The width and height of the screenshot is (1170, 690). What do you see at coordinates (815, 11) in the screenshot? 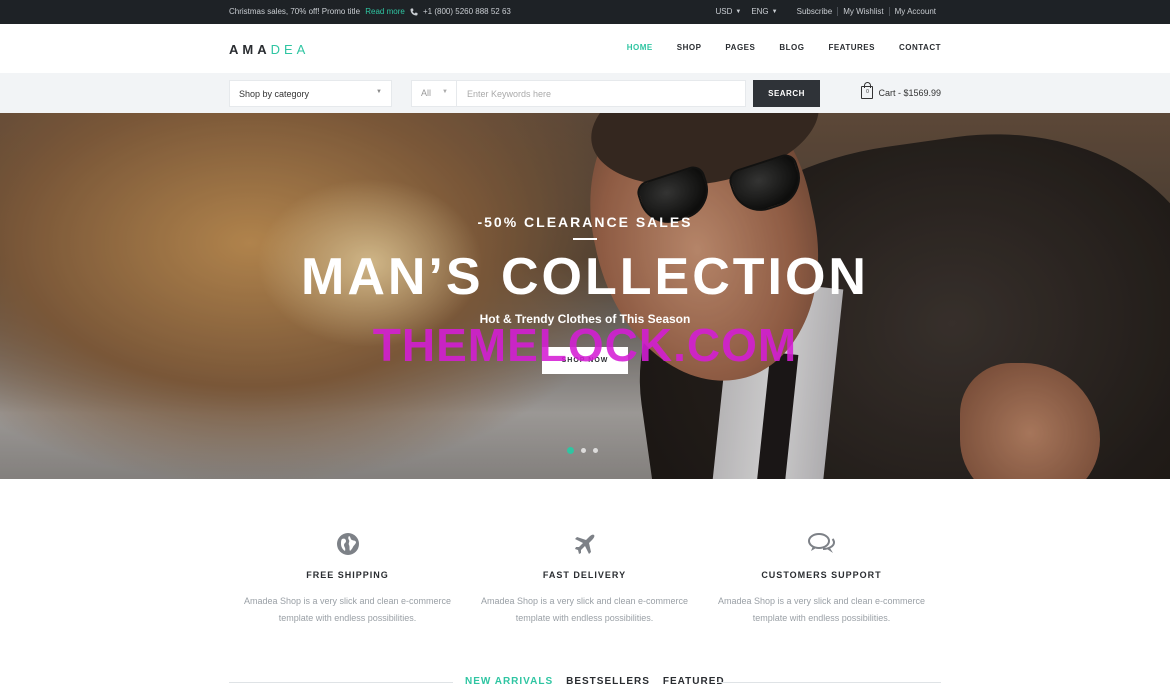
I see `subscribe-link: Subscribe` at bounding box center [815, 11].